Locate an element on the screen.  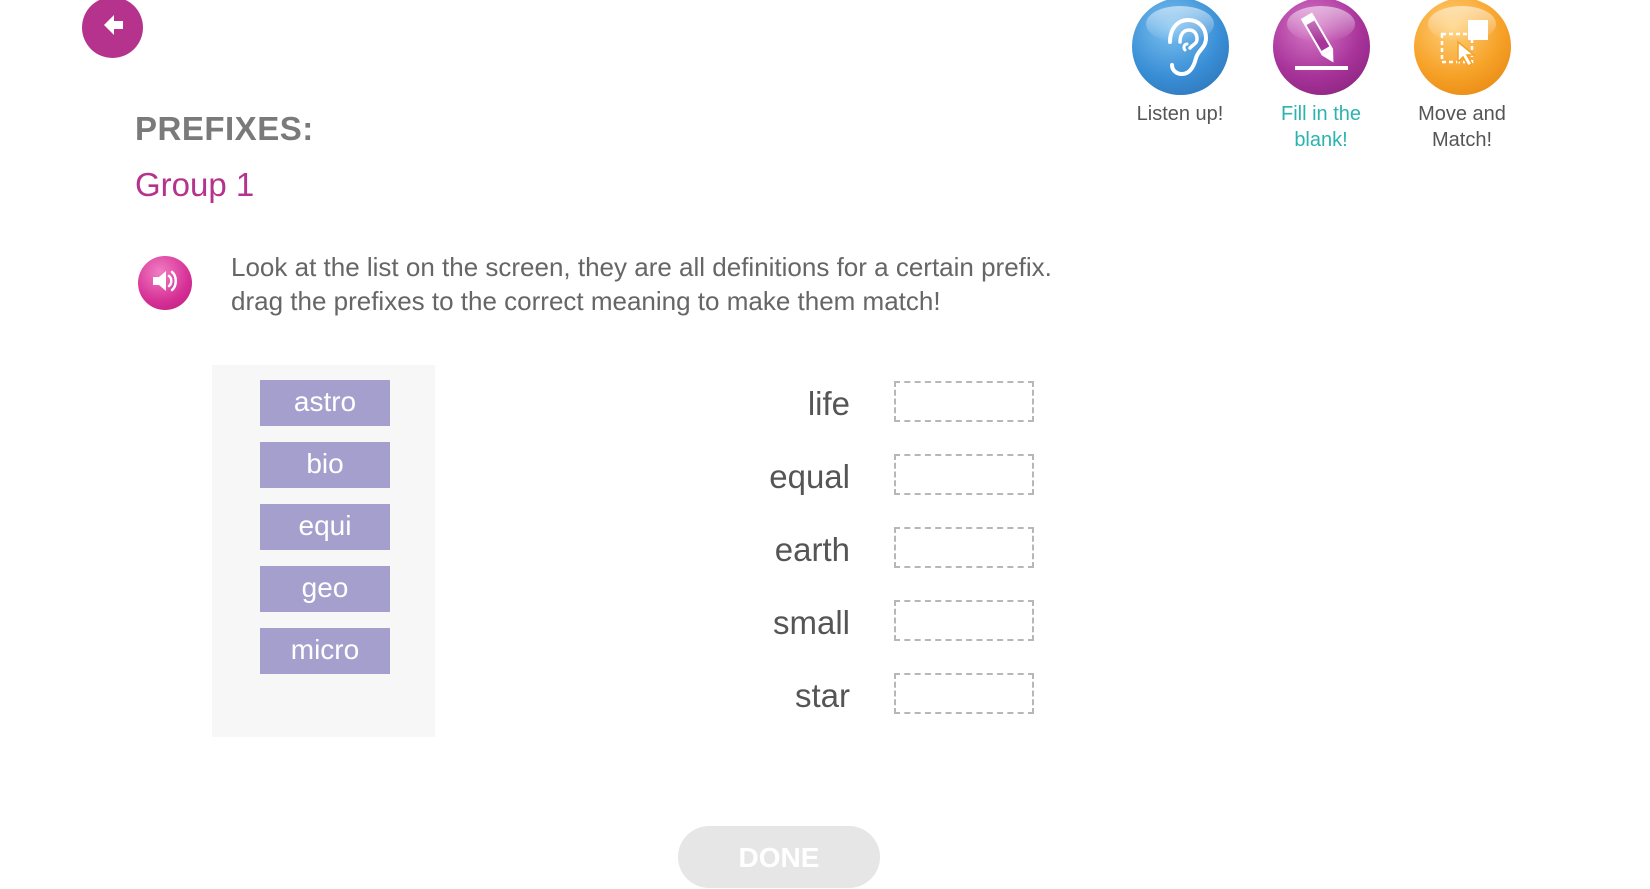
group-title: Group 1 is located at coordinates (195, 184).